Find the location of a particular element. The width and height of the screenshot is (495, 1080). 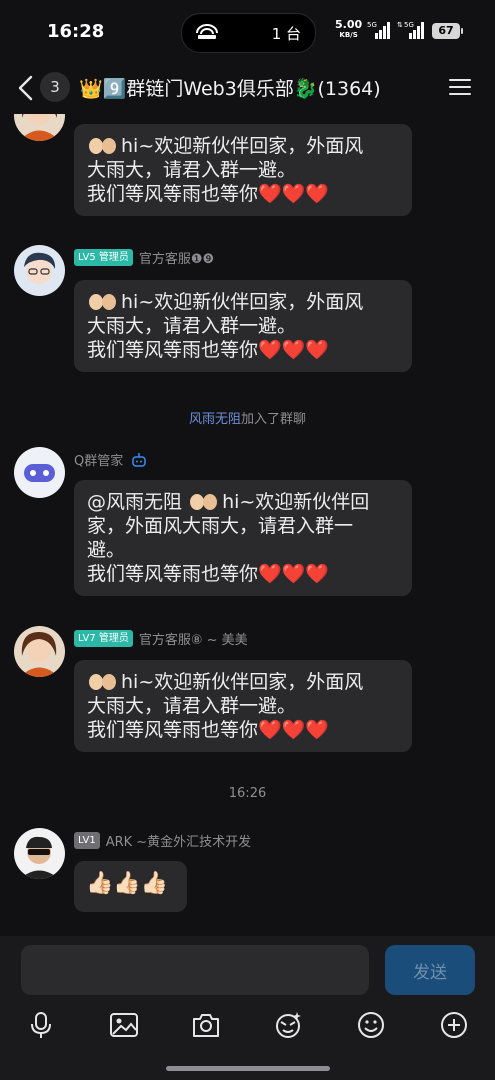

island-text: 1 台 is located at coordinates (286, 34).